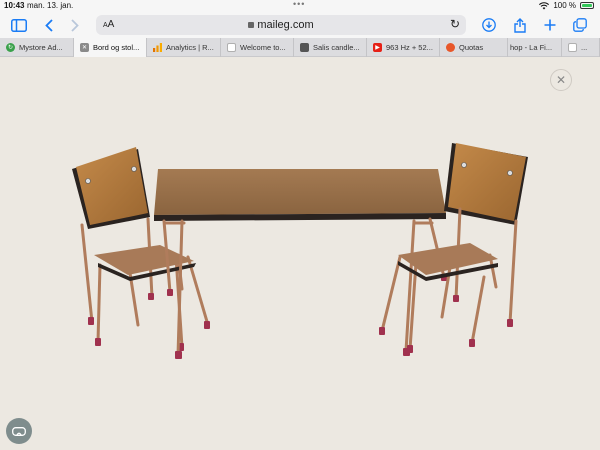  I want to click on ar-view-button, so click(19, 431).